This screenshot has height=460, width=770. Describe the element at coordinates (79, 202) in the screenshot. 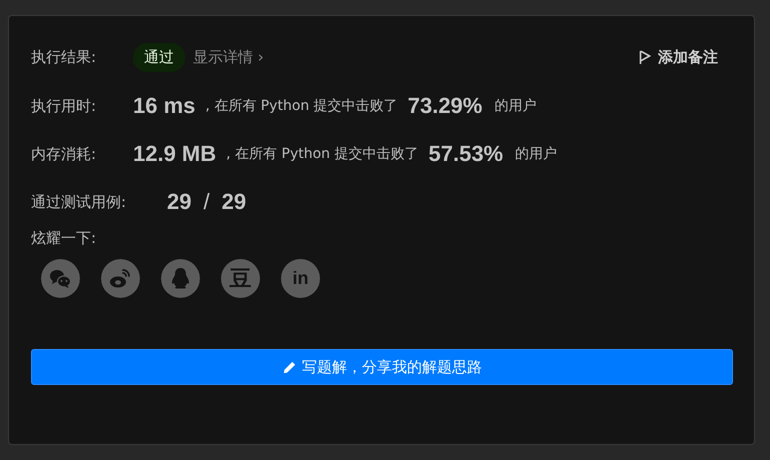

I see `tests-label: 通过测试用例:` at that location.